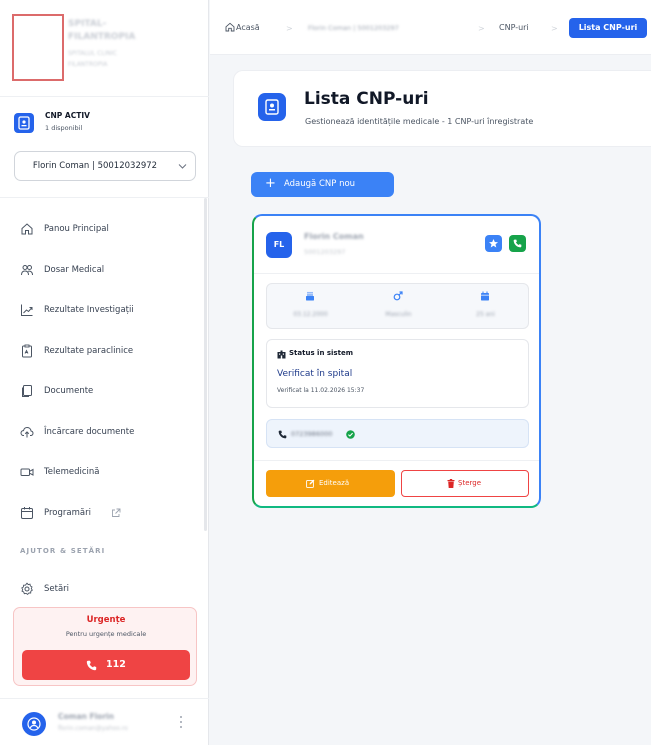 The width and height of the screenshot is (651, 745). I want to click on sidebar-item-label: Telemedicină, so click(72, 472).